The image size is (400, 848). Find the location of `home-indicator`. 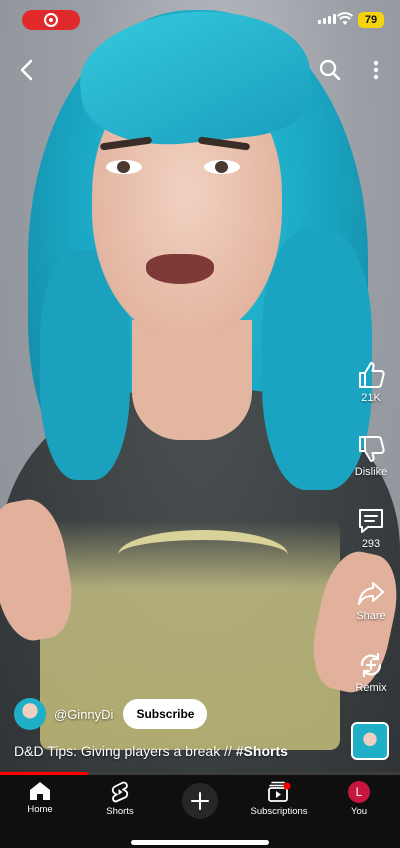

home-indicator is located at coordinates (200, 842).